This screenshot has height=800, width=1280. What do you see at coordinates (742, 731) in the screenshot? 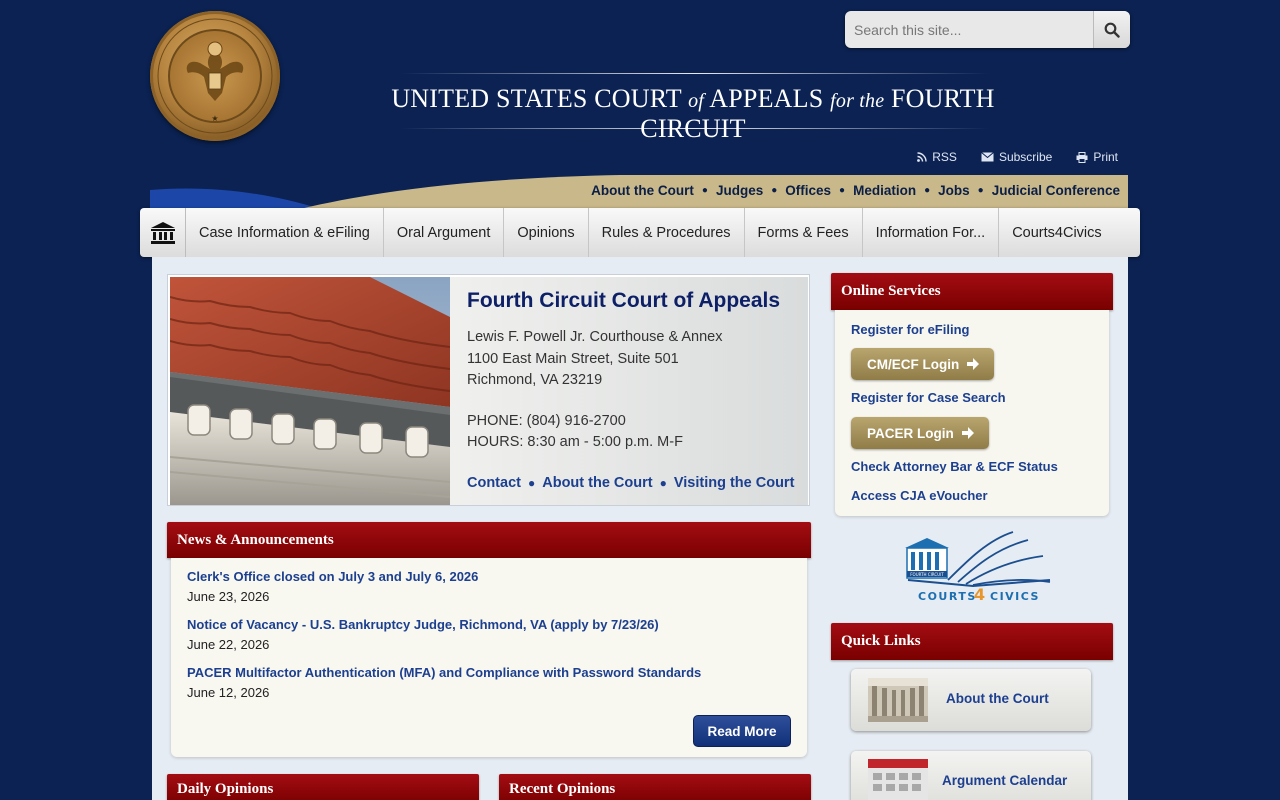
I see `read-more-button: Read More` at bounding box center [742, 731].